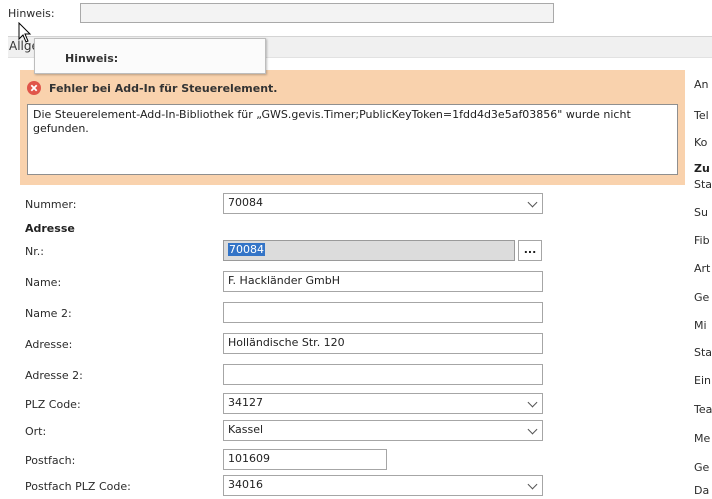 The height and width of the screenshot is (499, 712). I want to click on name2-label: Name 2:, so click(48, 313).